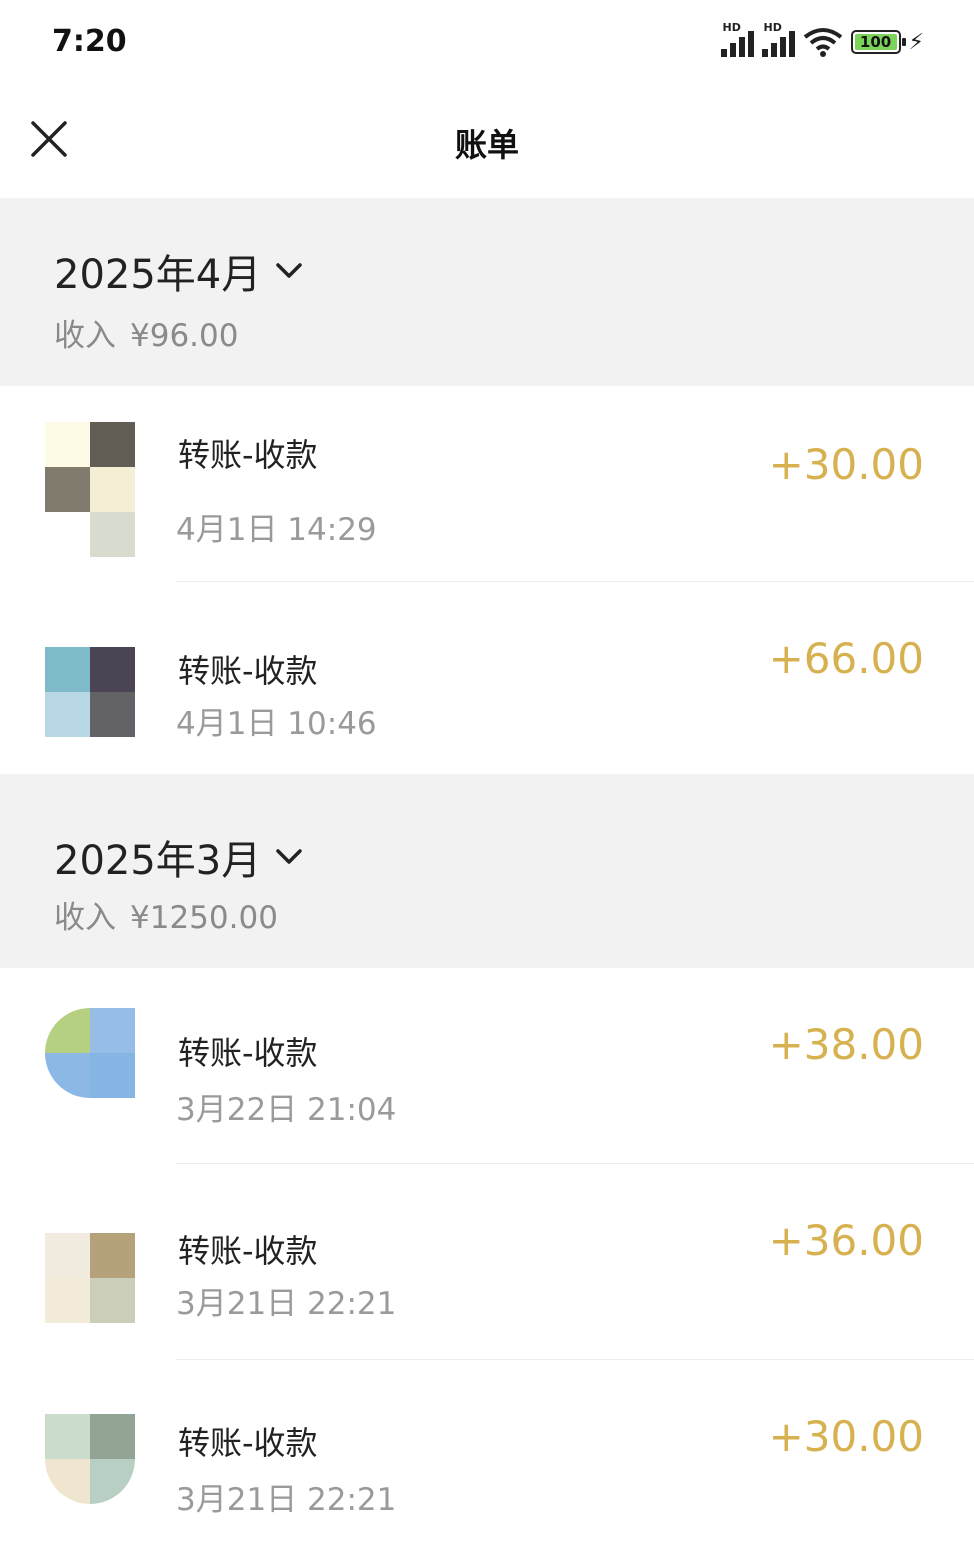  What do you see at coordinates (846, 1240) in the screenshot?
I see `item-amount: +36.00` at bounding box center [846, 1240].